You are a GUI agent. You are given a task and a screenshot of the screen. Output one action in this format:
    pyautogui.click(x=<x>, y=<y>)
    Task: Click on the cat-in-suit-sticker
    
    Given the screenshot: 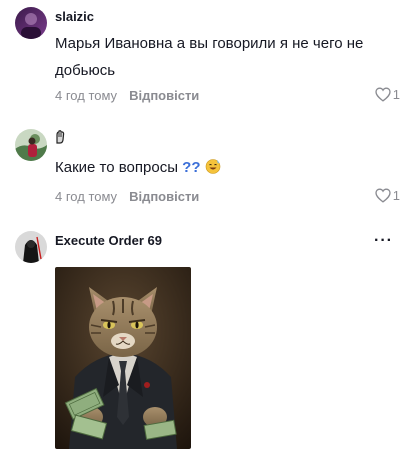 What is the action you would take?
    pyautogui.click(x=123, y=358)
    